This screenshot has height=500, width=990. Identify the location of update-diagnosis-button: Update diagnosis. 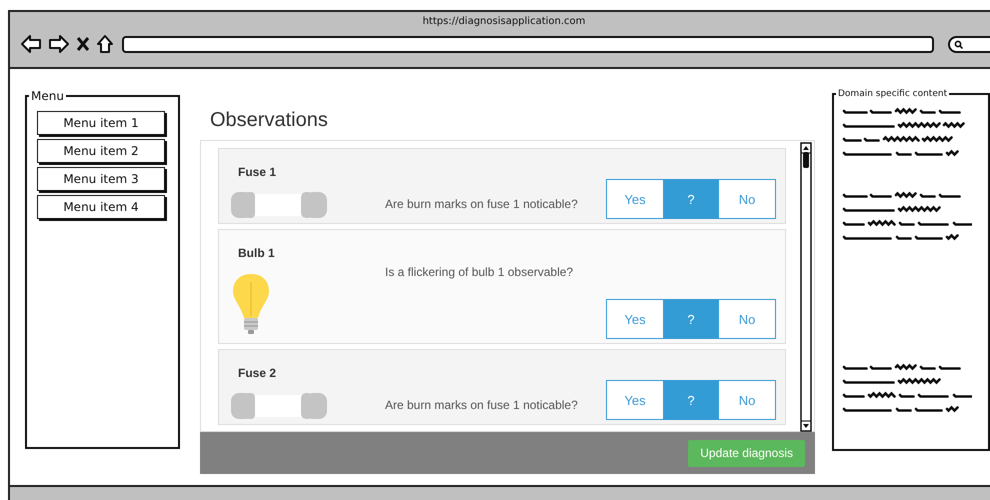
(746, 453).